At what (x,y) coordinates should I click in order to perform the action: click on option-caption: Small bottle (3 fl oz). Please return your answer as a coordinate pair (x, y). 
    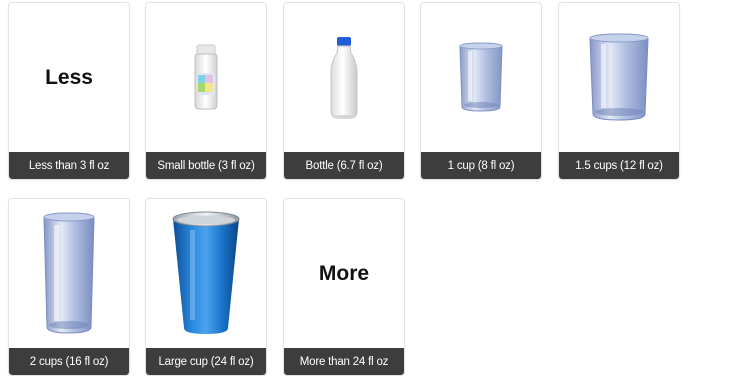
    Looking at the image, I should click on (206, 165).